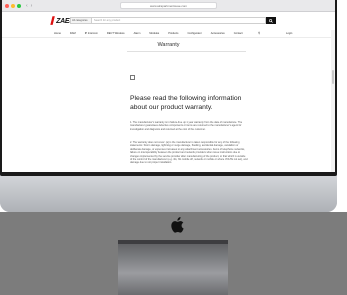  What do you see at coordinates (333, 101) in the screenshot?
I see `page-scrollbar` at bounding box center [333, 101].